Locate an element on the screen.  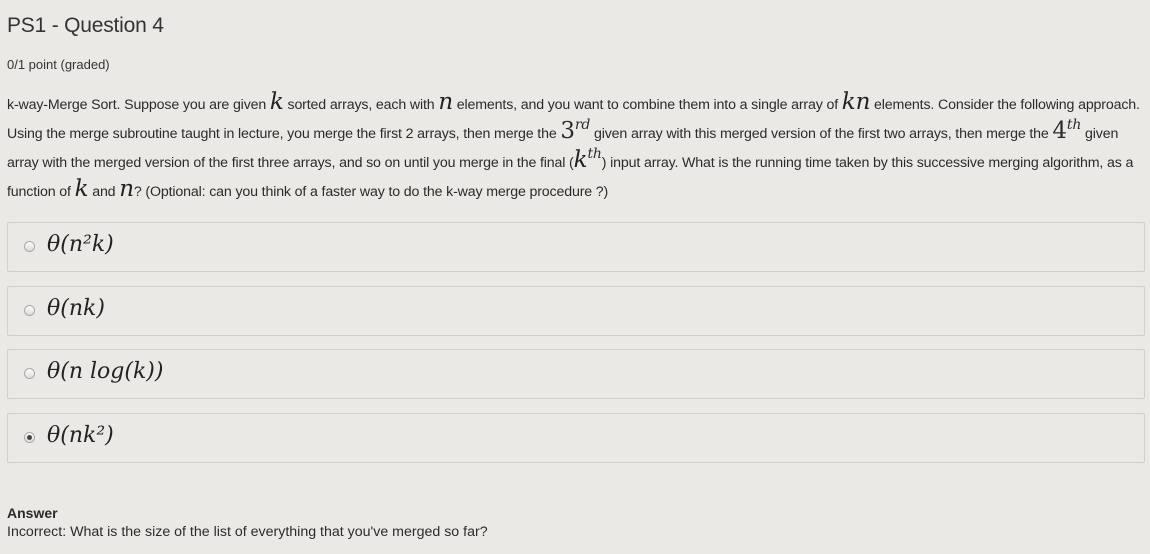
answer-option-2: θ(nk) is located at coordinates (576, 311).